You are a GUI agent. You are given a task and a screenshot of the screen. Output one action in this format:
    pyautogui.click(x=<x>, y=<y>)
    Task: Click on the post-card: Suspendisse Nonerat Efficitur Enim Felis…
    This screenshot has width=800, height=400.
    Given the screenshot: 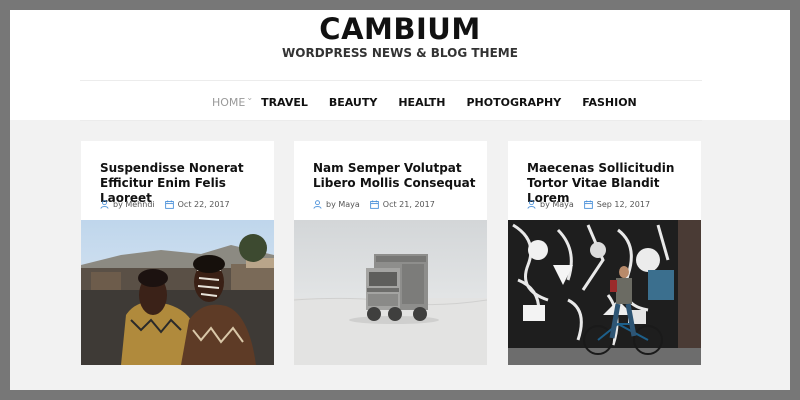 What is the action you would take?
    pyautogui.click(x=177, y=253)
    